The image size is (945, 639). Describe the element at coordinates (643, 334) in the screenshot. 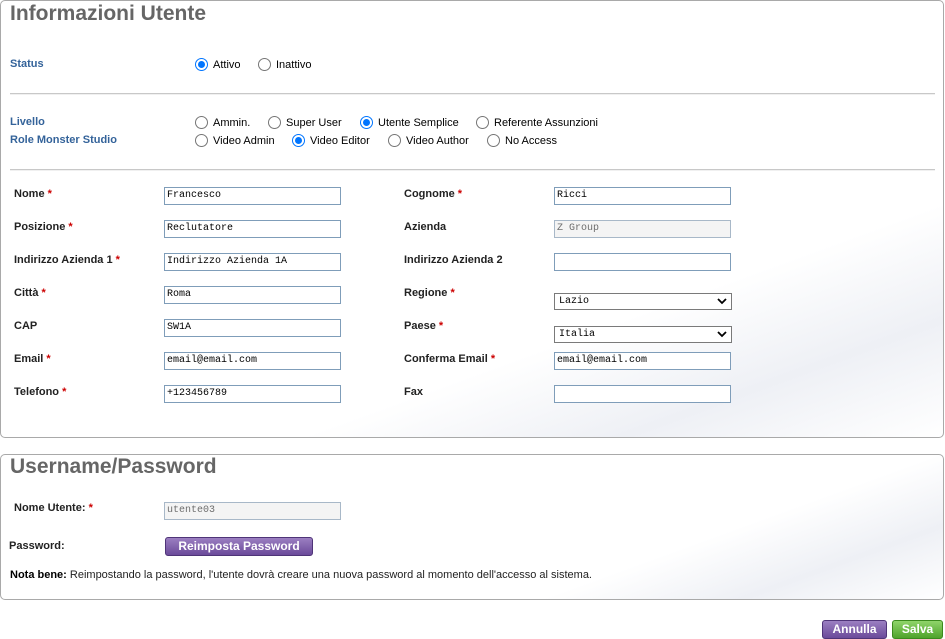

I see `paese-select: Italia` at that location.